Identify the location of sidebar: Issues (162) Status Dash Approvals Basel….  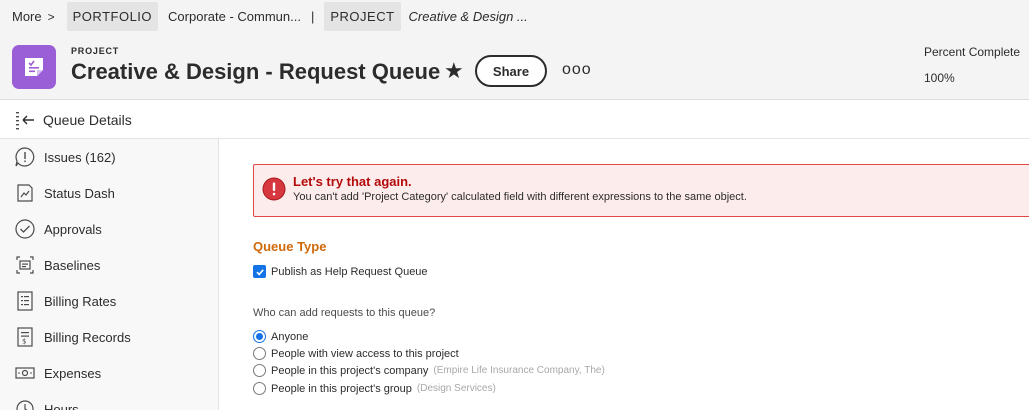
(109, 274).